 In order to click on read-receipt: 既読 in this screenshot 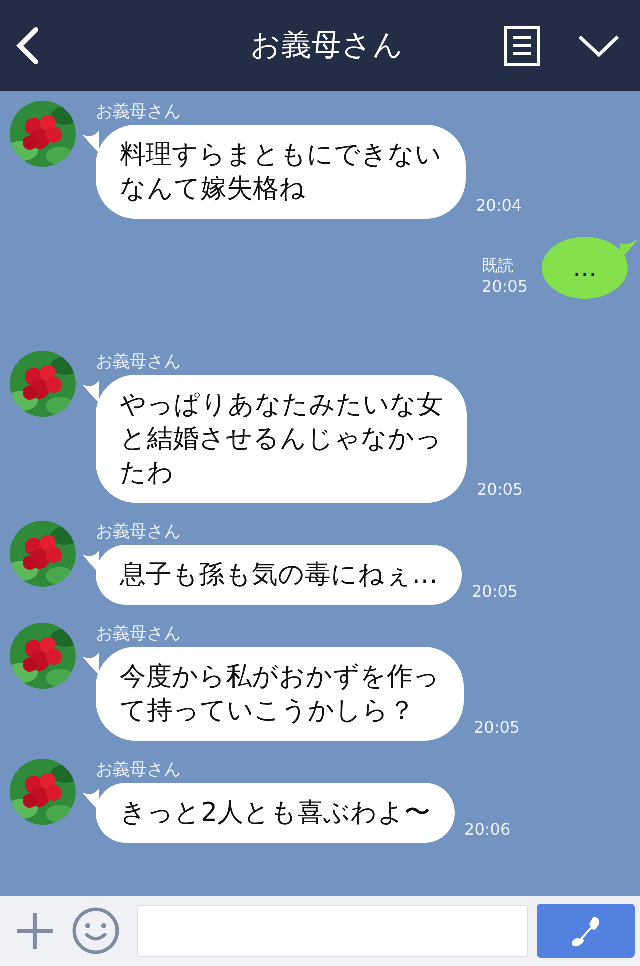, I will do `click(498, 265)`.